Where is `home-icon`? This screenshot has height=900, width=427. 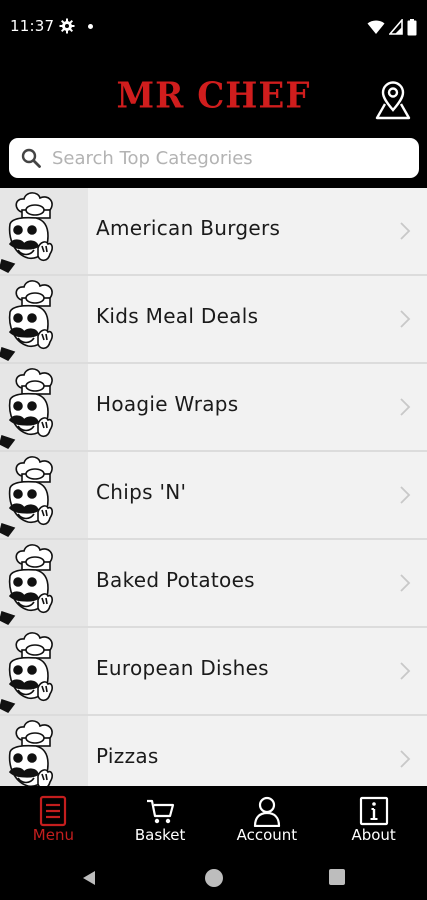
home-icon is located at coordinates (214, 878).